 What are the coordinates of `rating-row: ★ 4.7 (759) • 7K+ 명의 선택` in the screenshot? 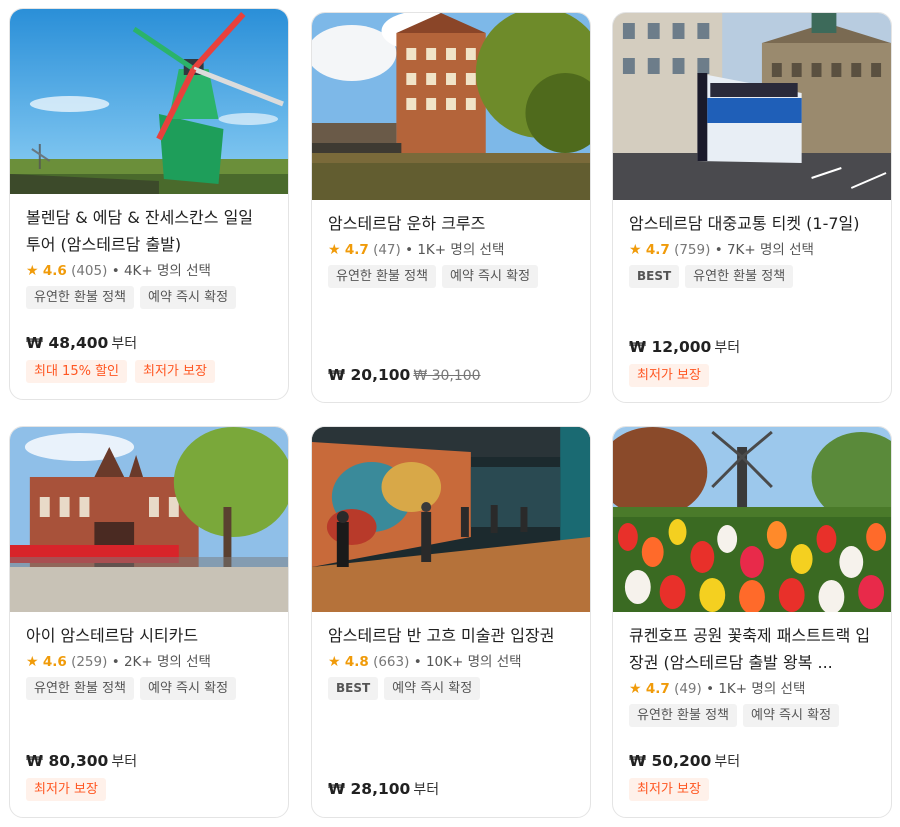 It's located at (752, 250).